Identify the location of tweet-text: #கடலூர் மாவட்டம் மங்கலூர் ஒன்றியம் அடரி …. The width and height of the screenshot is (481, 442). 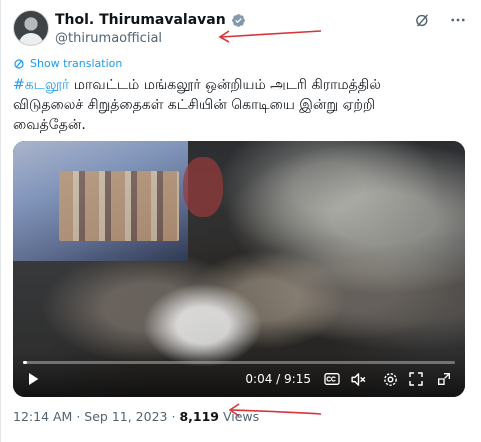
(243, 105).